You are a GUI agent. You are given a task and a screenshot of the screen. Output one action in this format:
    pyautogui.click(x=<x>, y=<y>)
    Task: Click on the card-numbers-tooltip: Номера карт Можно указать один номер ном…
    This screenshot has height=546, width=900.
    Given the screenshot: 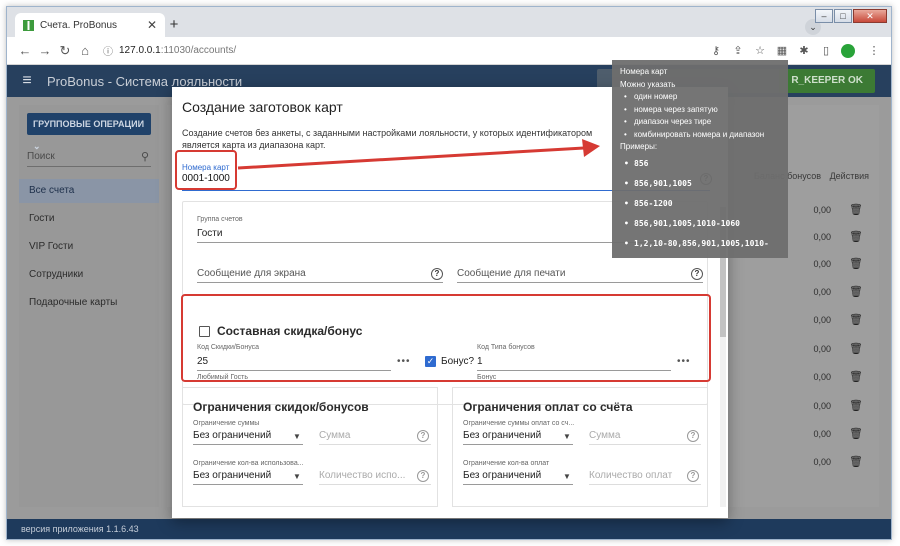 What is the action you would take?
    pyautogui.click(x=700, y=164)
    